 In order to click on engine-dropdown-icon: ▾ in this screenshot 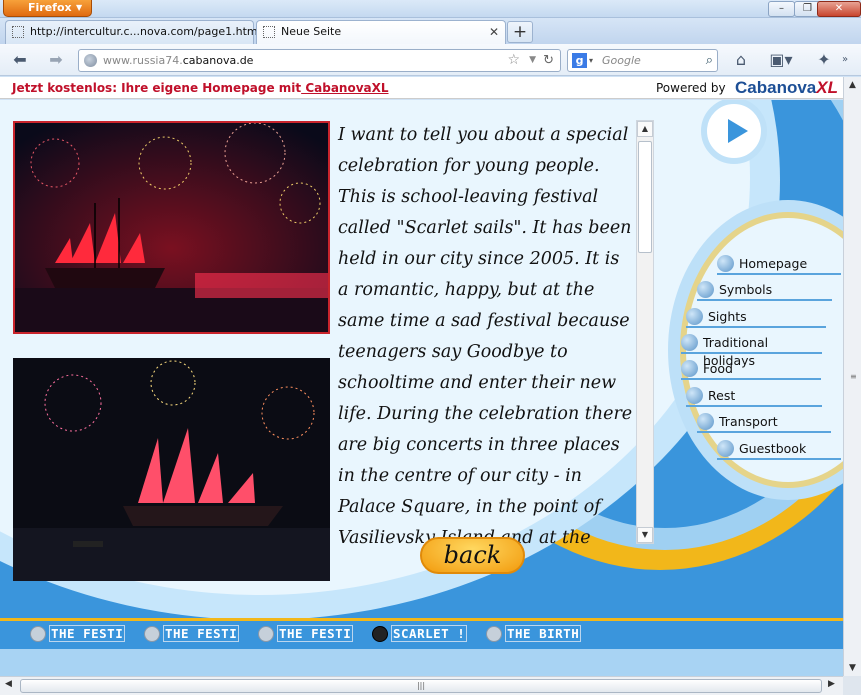, I will do `click(591, 60)`.